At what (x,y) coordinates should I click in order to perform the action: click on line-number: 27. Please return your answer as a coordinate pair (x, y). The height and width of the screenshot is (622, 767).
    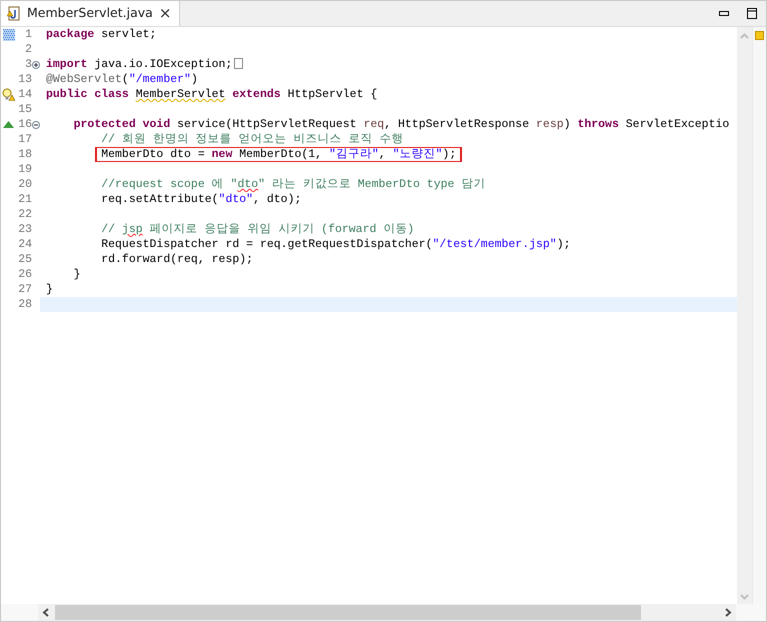
    Looking at the image, I should click on (24, 289).